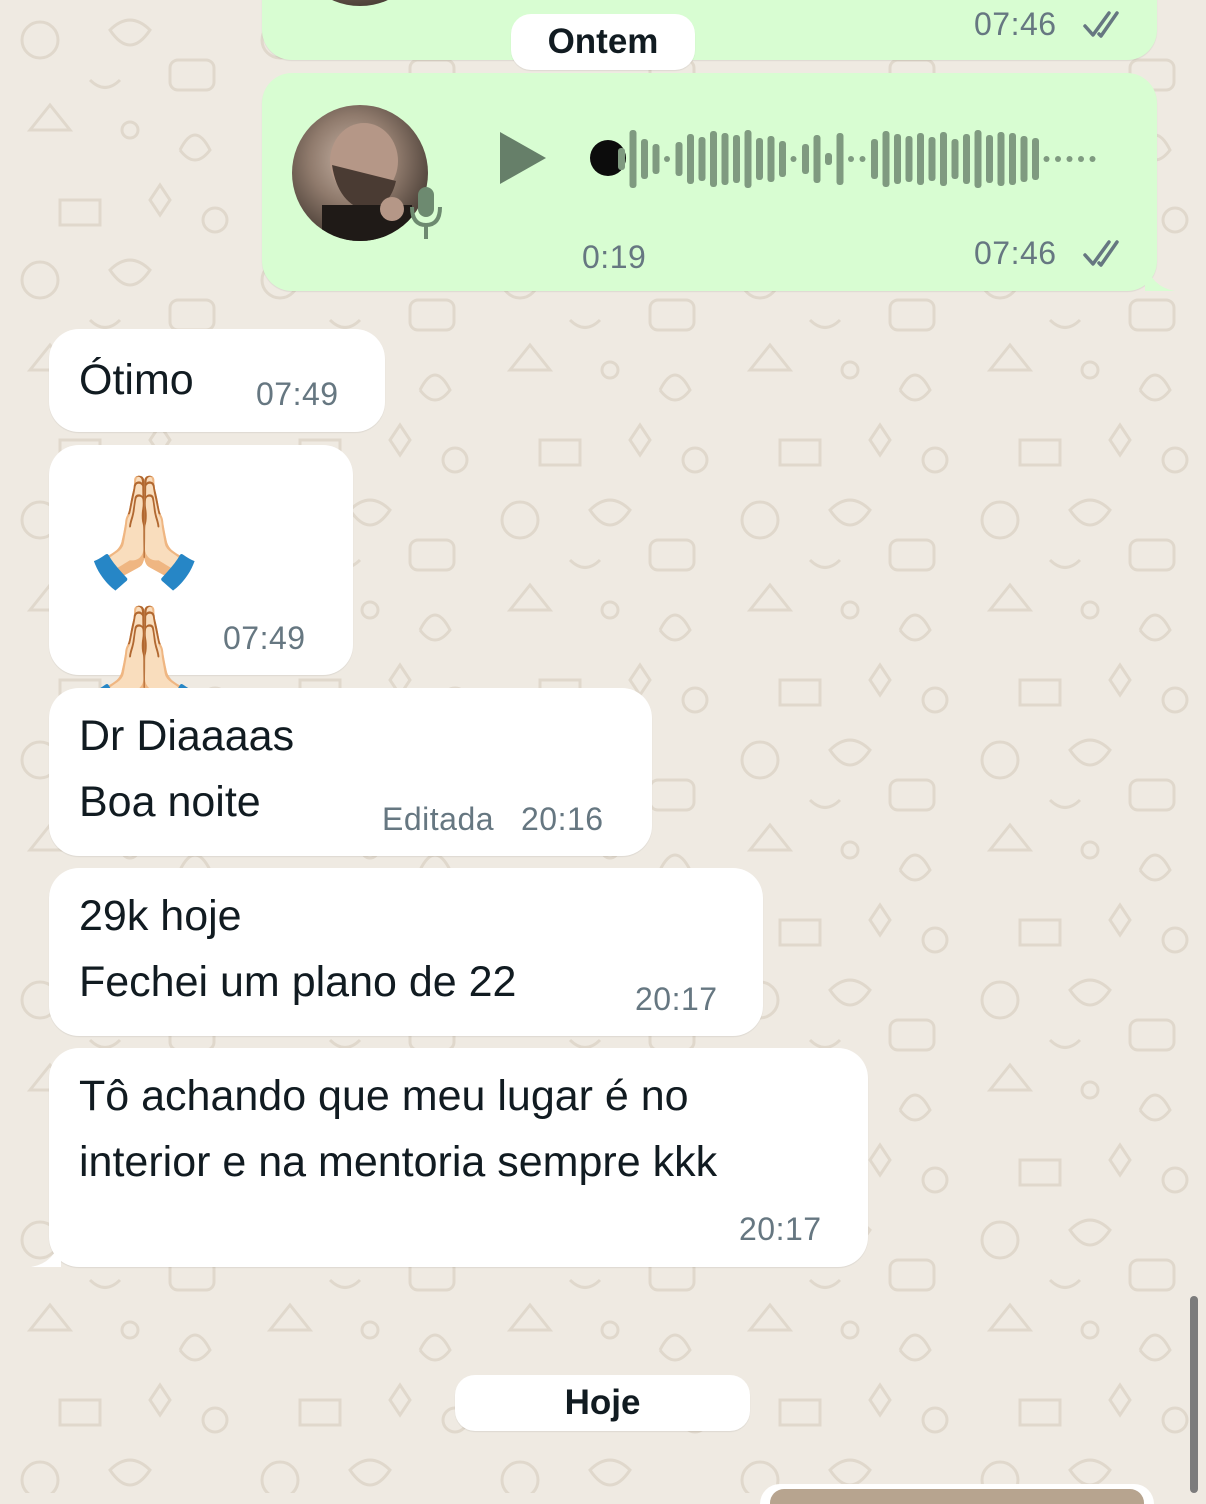 This screenshot has height=1504, width=1206. I want to click on microphone-icon, so click(426, 213).